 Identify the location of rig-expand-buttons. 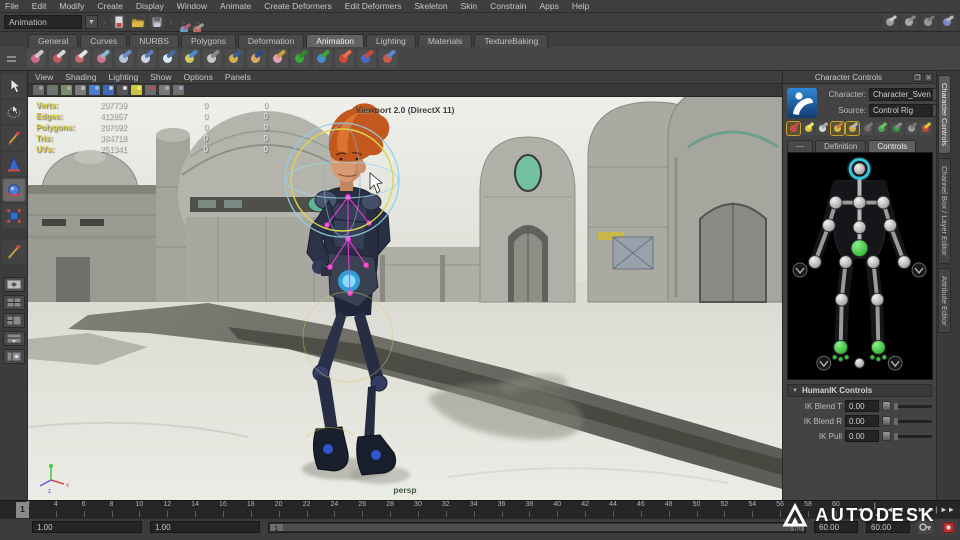
(859, 316).